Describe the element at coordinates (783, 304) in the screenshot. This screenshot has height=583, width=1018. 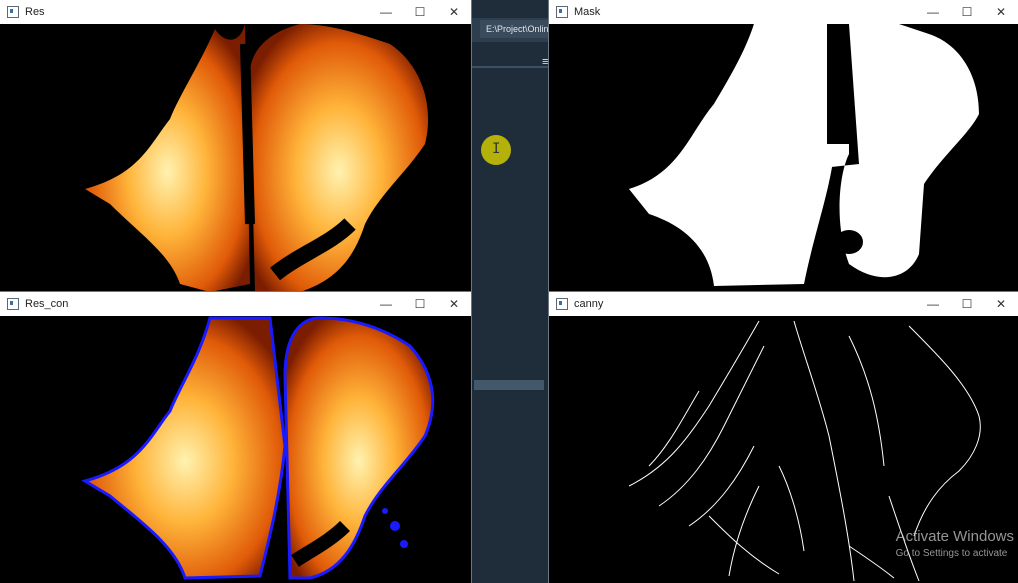
I see `canny-titlebar: canny — ☐ ✕` at that location.